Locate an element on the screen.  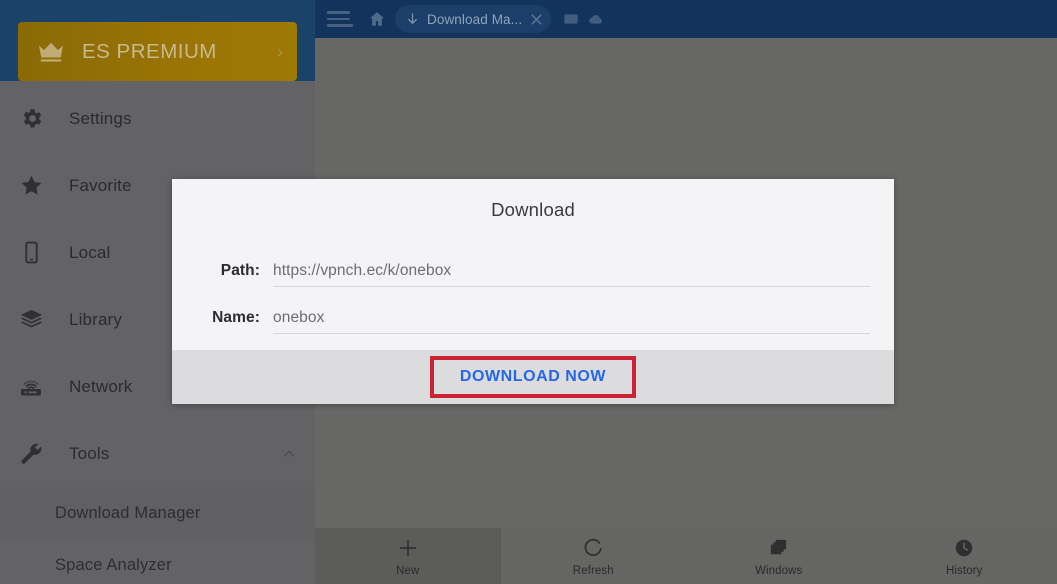
bottom-nav-label: Windows is located at coordinates (779, 570).